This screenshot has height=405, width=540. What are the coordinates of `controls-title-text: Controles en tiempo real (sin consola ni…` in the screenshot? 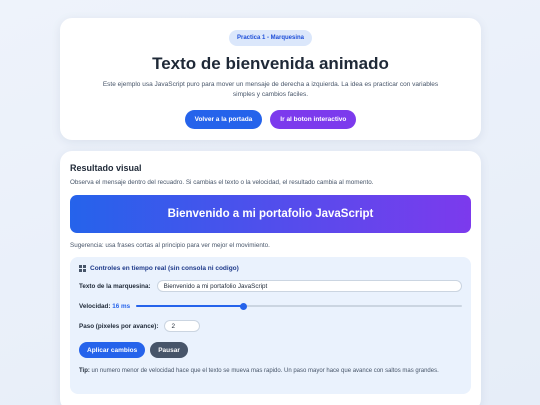 It's located at (164, 268).